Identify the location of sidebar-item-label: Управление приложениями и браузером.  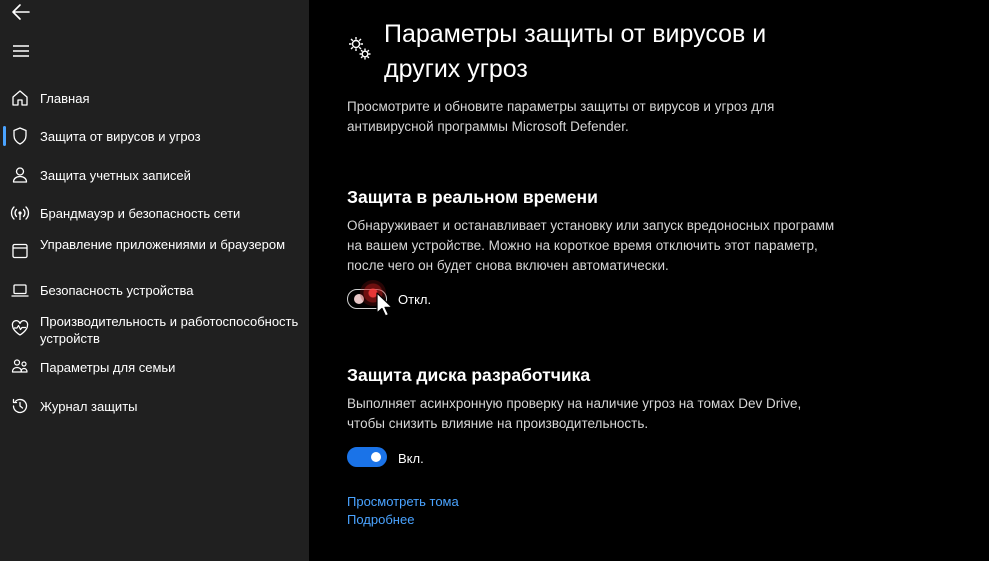
(163, 244).